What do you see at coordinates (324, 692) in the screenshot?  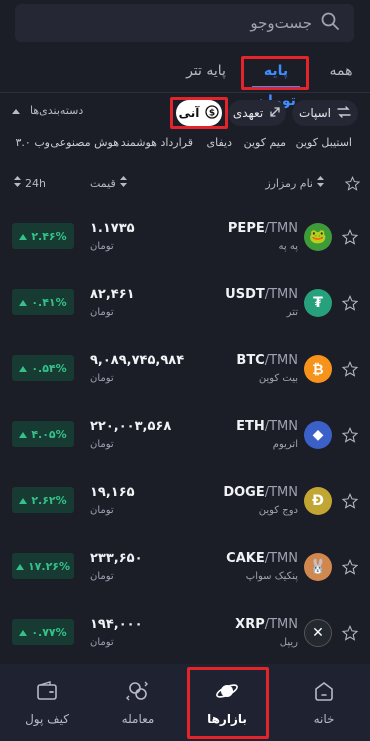 I see `home-icon` at bounding box center [324, 692].